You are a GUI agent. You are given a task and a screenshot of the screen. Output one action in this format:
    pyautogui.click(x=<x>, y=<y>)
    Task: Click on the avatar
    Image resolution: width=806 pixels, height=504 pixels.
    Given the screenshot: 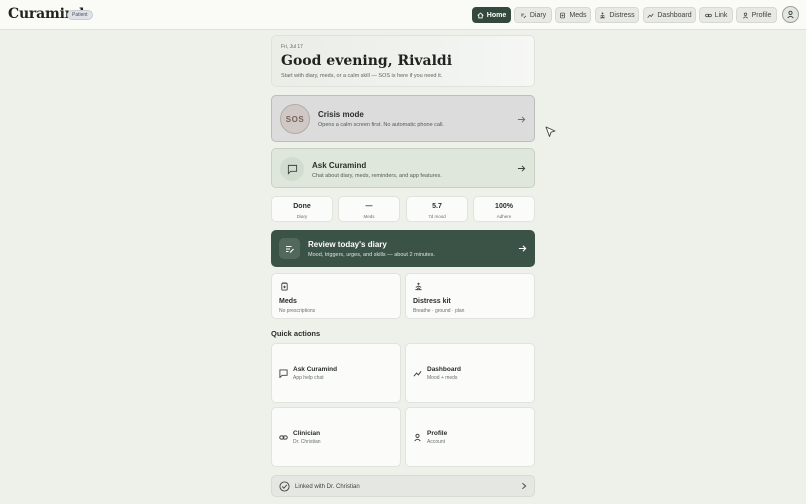 What is the action you would take?
    pyautogui.click(x=790, y=14)
    